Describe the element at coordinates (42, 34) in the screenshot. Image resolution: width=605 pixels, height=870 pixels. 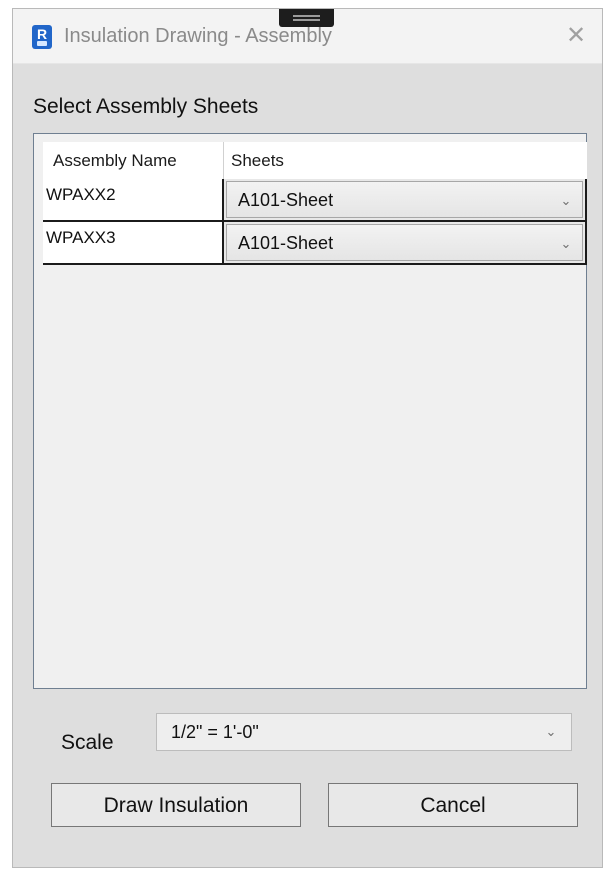
I see `app-icon-letter: R` at that location.